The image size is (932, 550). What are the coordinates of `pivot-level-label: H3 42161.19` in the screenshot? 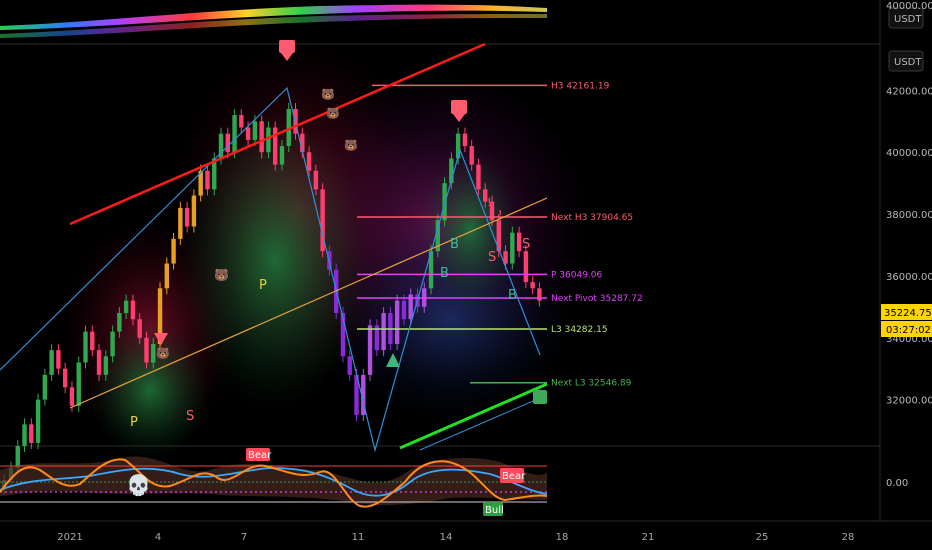 It's located at (580, 86).